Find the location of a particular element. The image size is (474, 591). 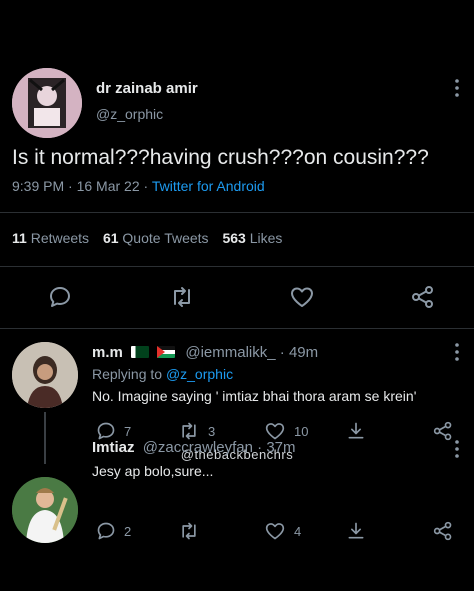

likes-label: Likes is located at coordinates (266, 238).